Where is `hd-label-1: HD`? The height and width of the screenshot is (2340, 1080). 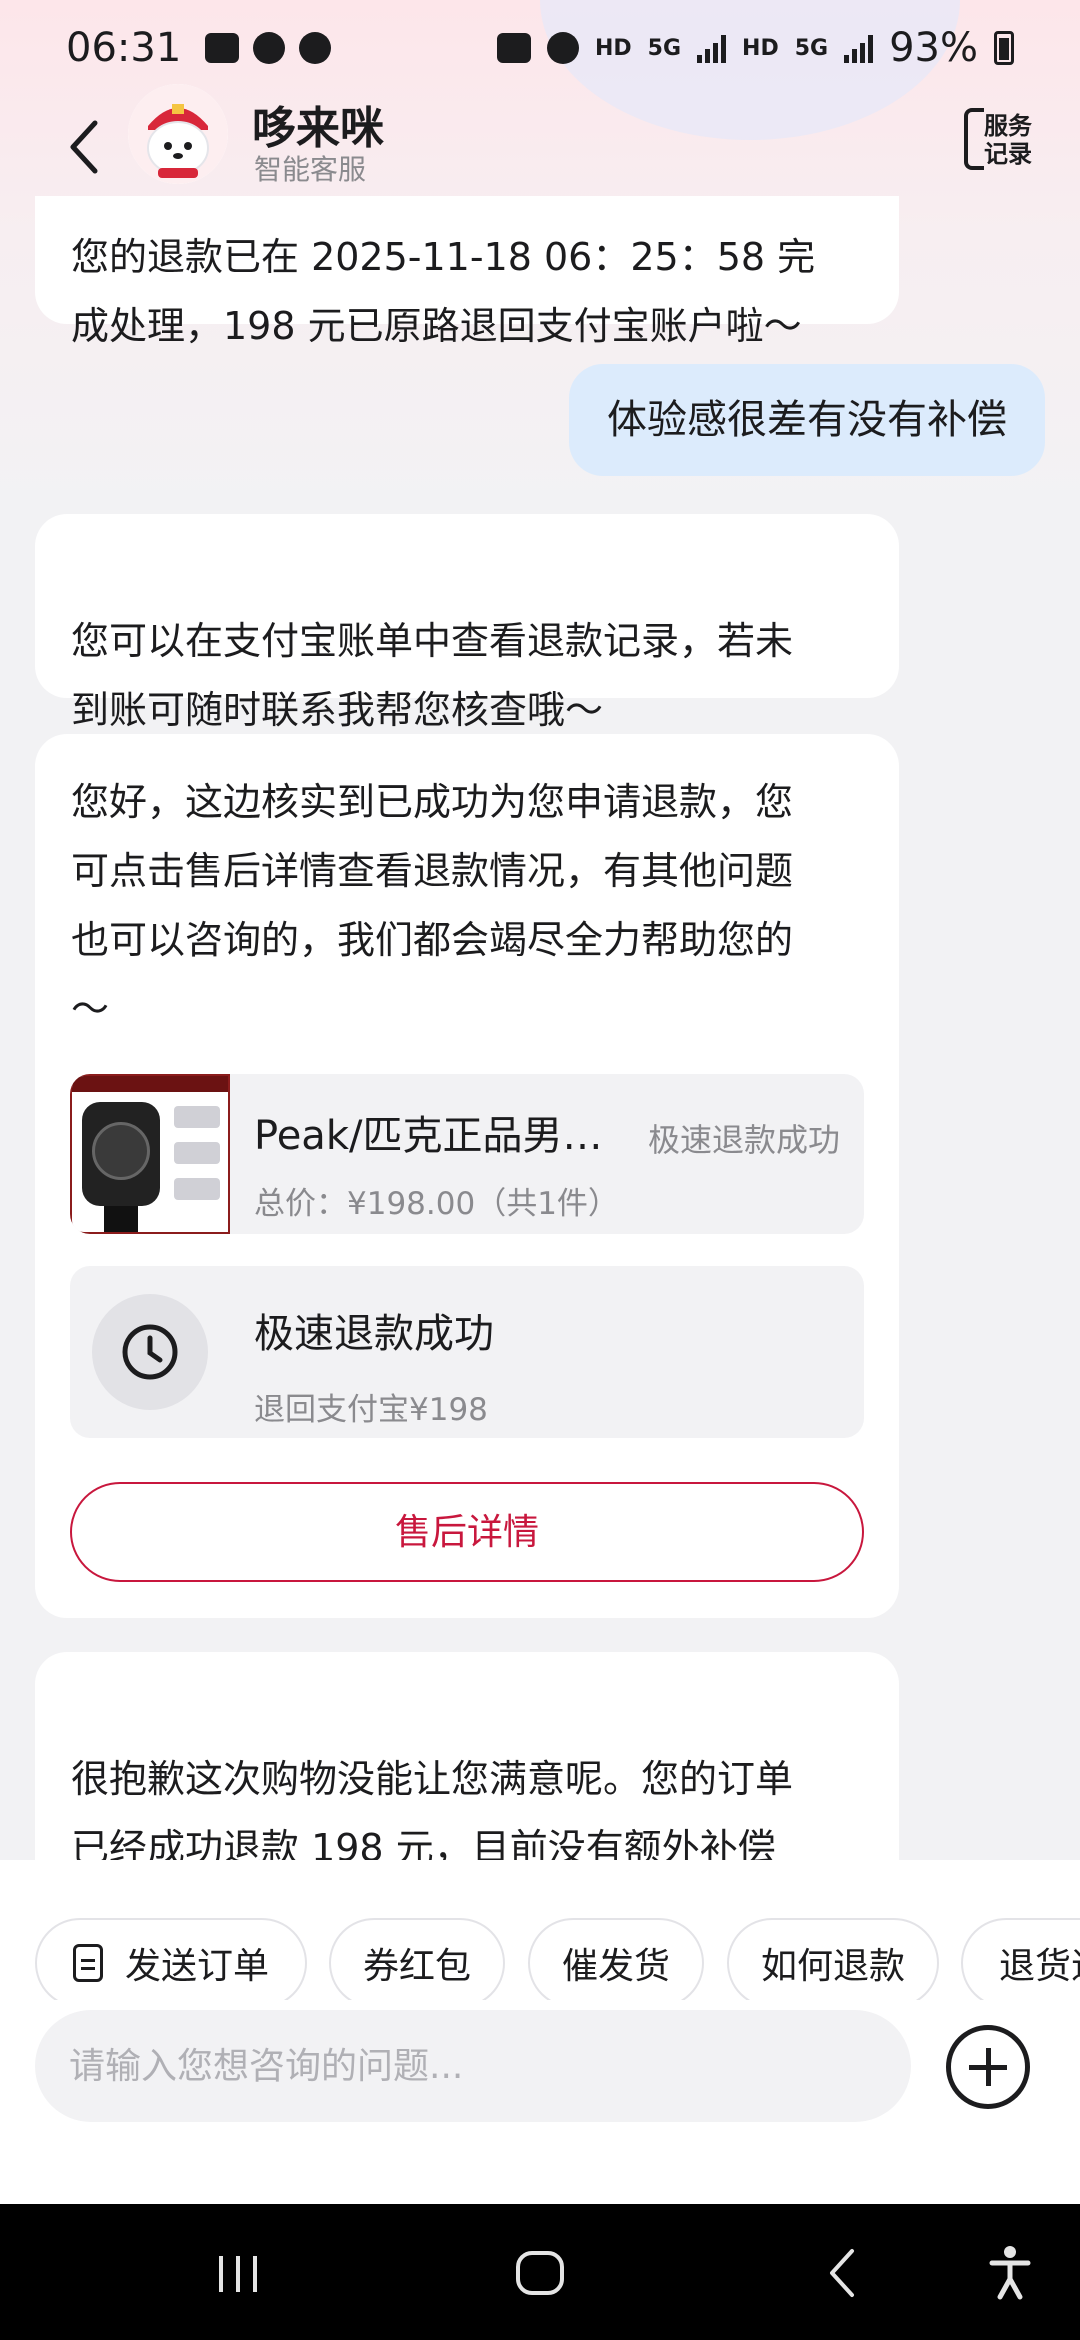
hd-label-1: HD is located at coordinates (613, 48).